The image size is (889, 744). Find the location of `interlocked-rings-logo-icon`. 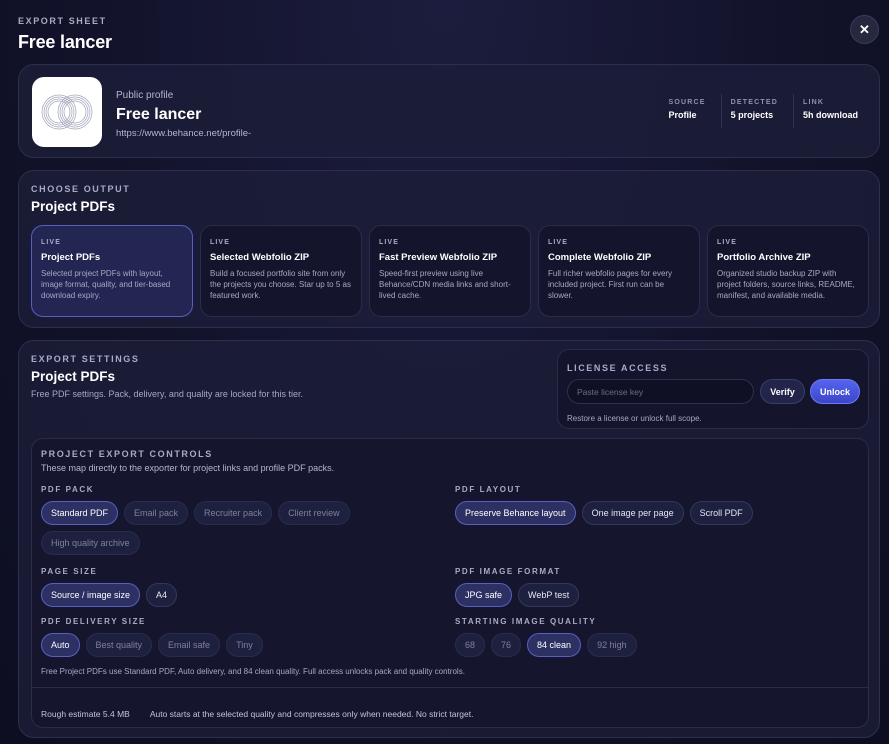

interlocked-rings-logo-icon is located at coordinates (67, 112).